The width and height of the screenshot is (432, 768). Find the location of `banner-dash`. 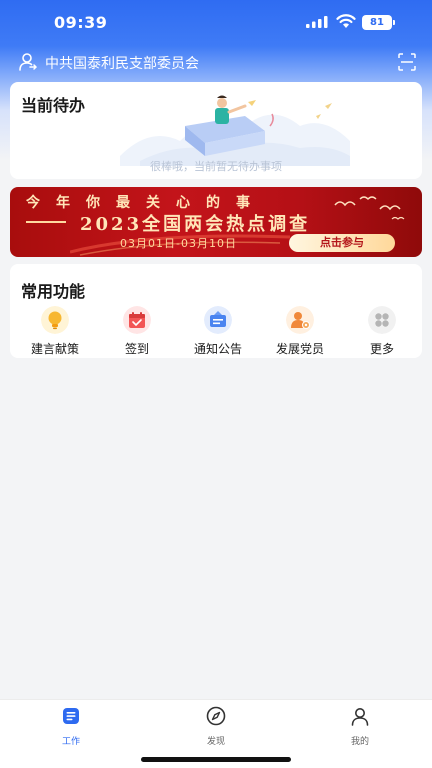

banner-dash is located at coordinates (46, 222).